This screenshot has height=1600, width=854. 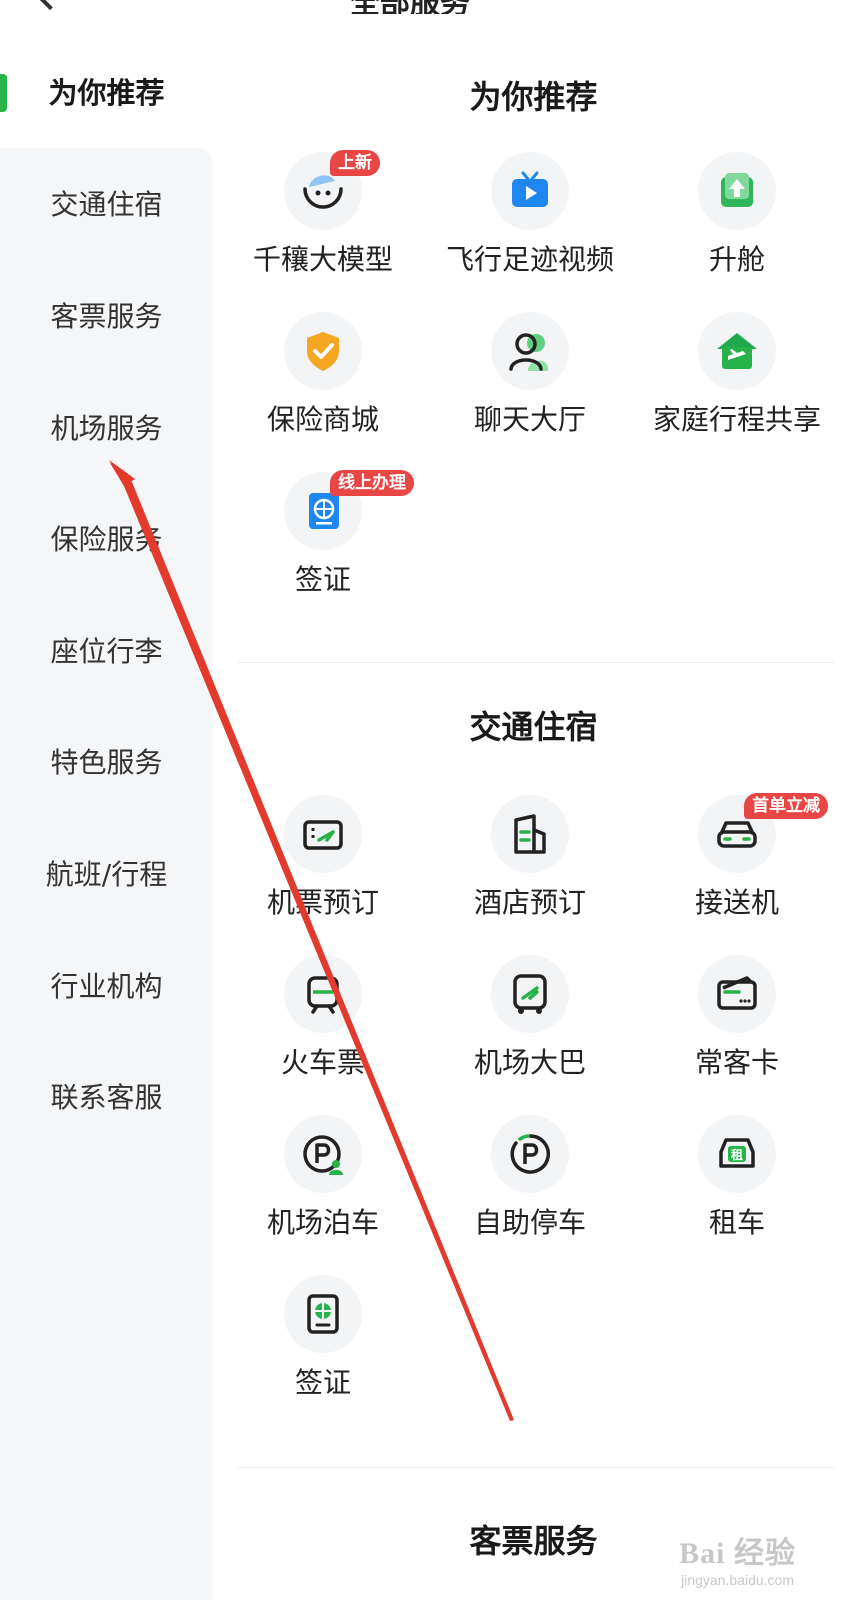 What do you see at coordinates (322, 902) in the screenshot?
I see `service-label: 机票预订` at bounding box center [322, 902].